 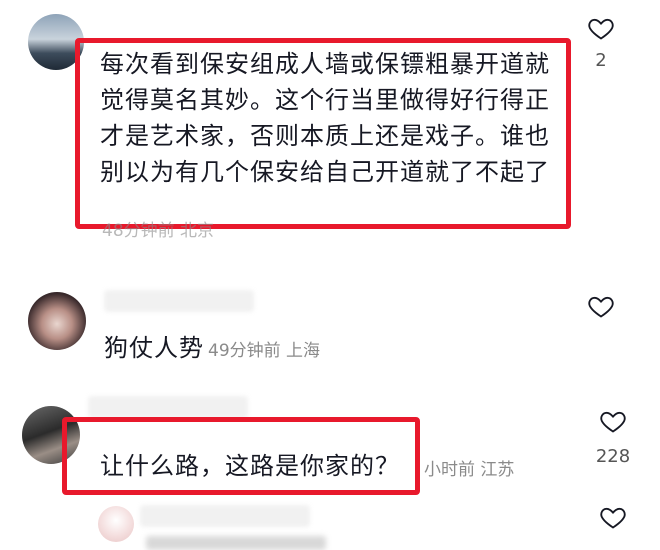 What do you see at coordinates (154, 348) in the screenshot?
I see `comment-text: 狗仗人势` at bounding box center [154, 348].